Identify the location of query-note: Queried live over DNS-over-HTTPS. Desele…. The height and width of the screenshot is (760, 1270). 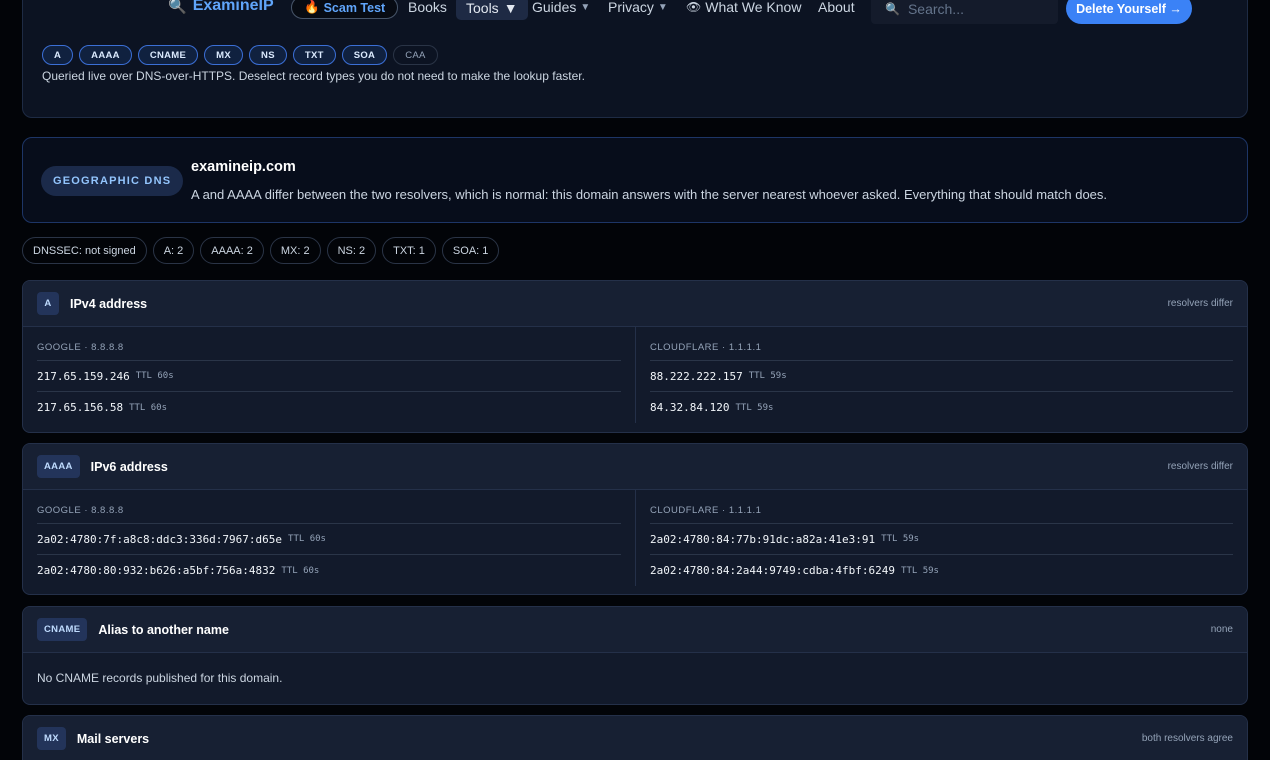
(313, 76).